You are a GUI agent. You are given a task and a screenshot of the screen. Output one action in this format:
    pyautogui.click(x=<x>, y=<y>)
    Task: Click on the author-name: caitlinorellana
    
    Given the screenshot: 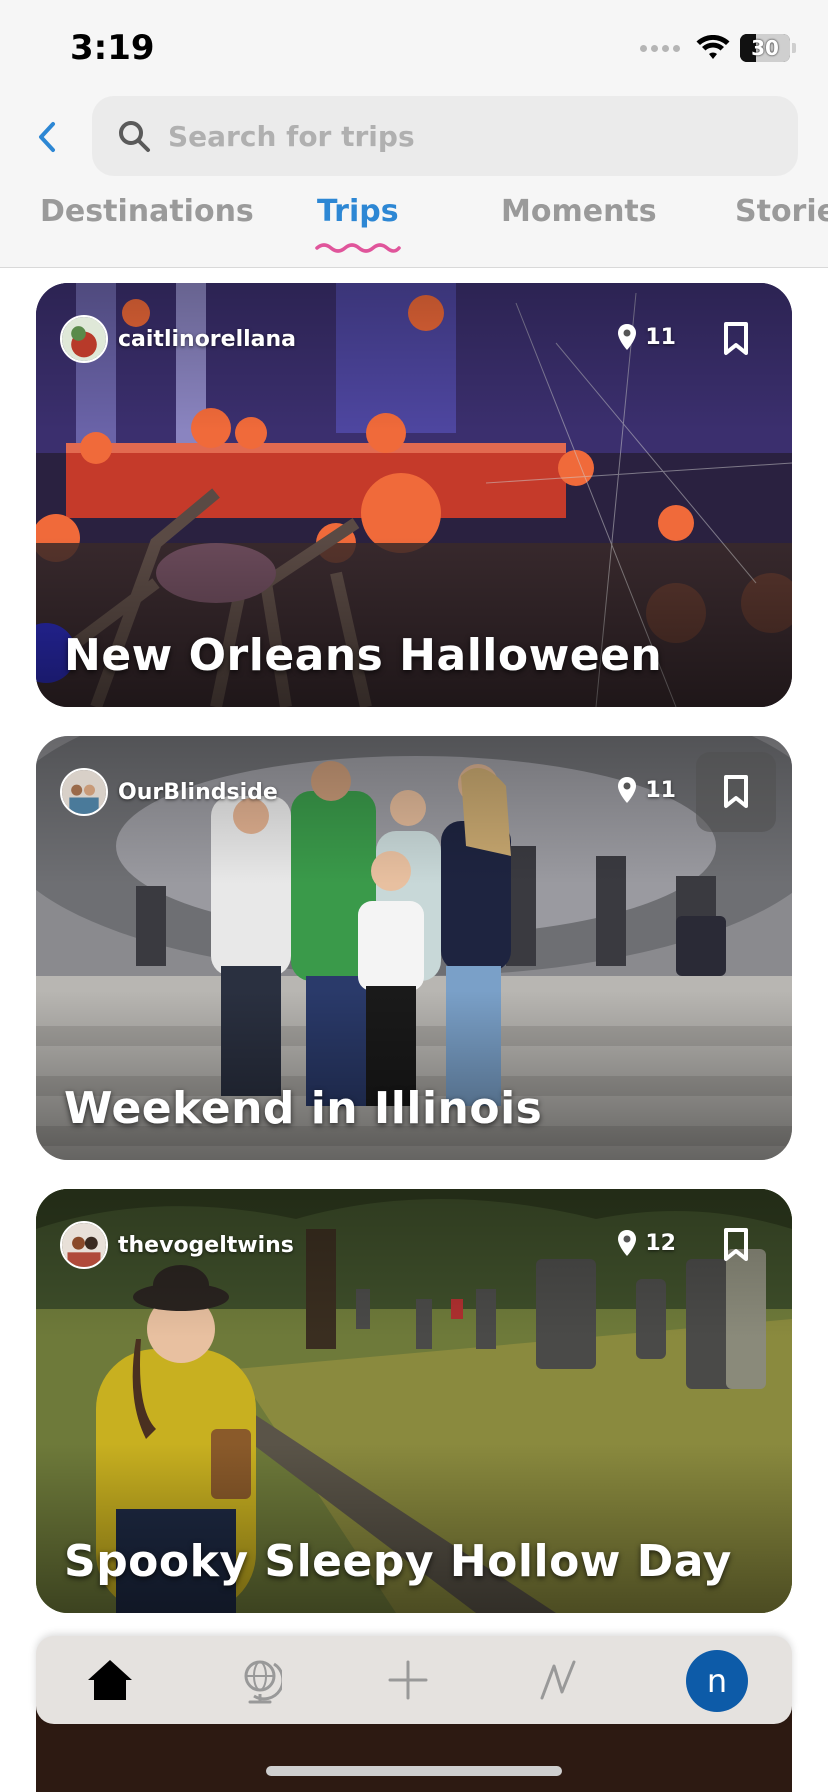 What is the action you would take?
    pyautogui.click(x=207, y=339)
    